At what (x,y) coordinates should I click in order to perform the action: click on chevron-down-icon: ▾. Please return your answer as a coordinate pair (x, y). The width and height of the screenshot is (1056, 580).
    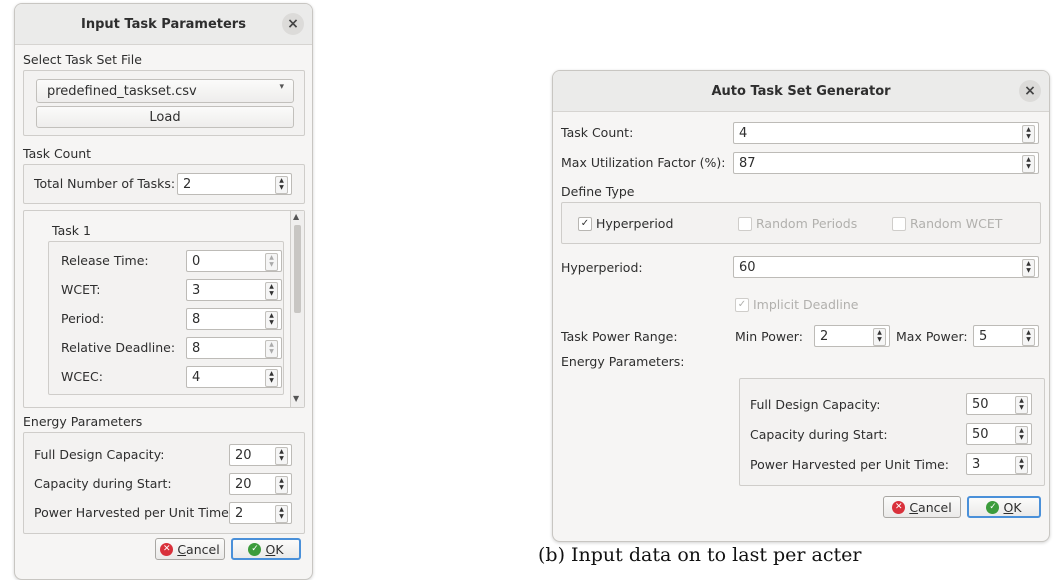
    Looking at the image, I should click on (281, 87).